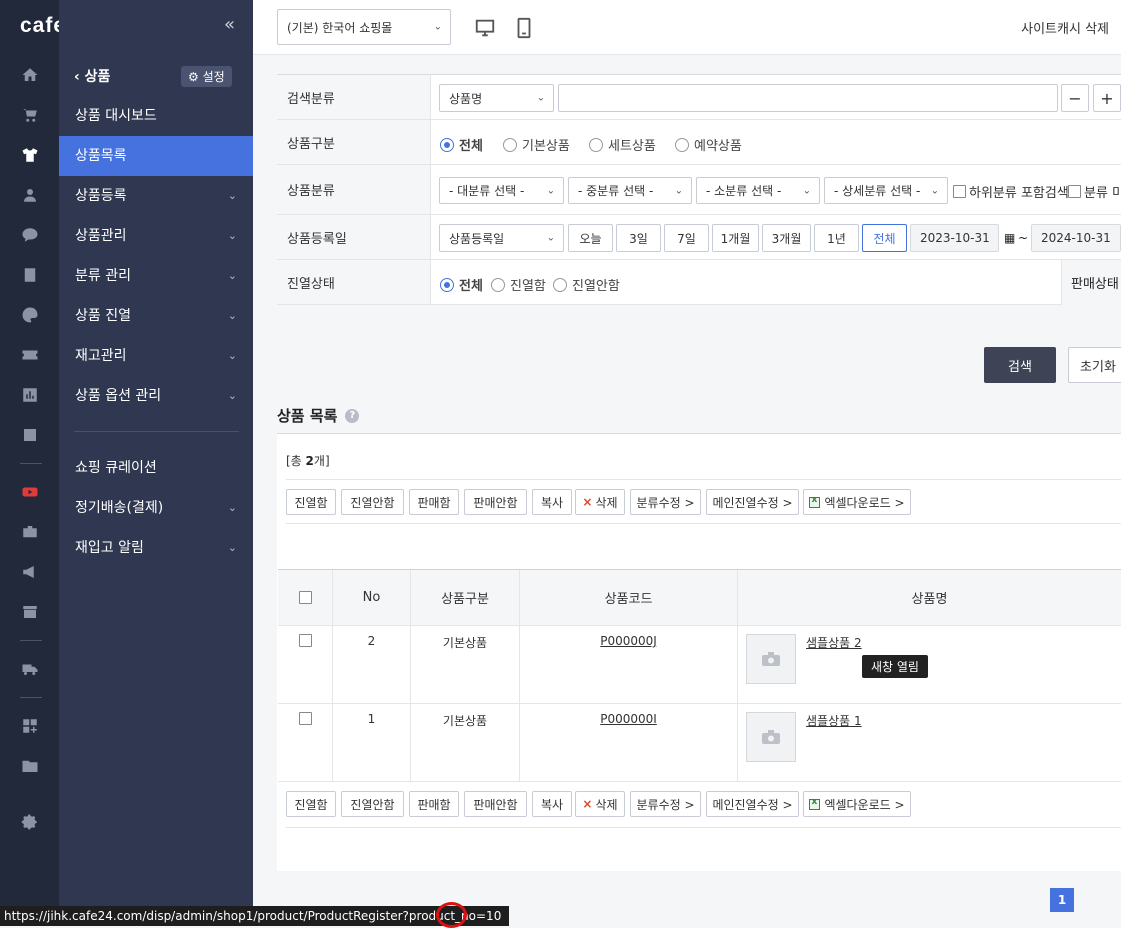 The image size is (1121, 928). I want to click on copy-button: 복사, so click(552, 502).